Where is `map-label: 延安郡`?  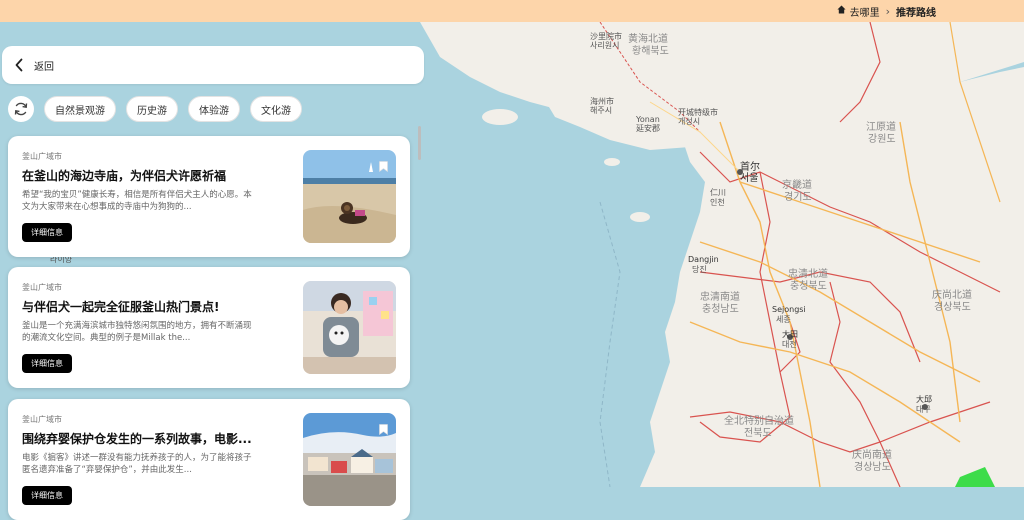
map-label: 延安郡 is located at coordinates (648, 128).